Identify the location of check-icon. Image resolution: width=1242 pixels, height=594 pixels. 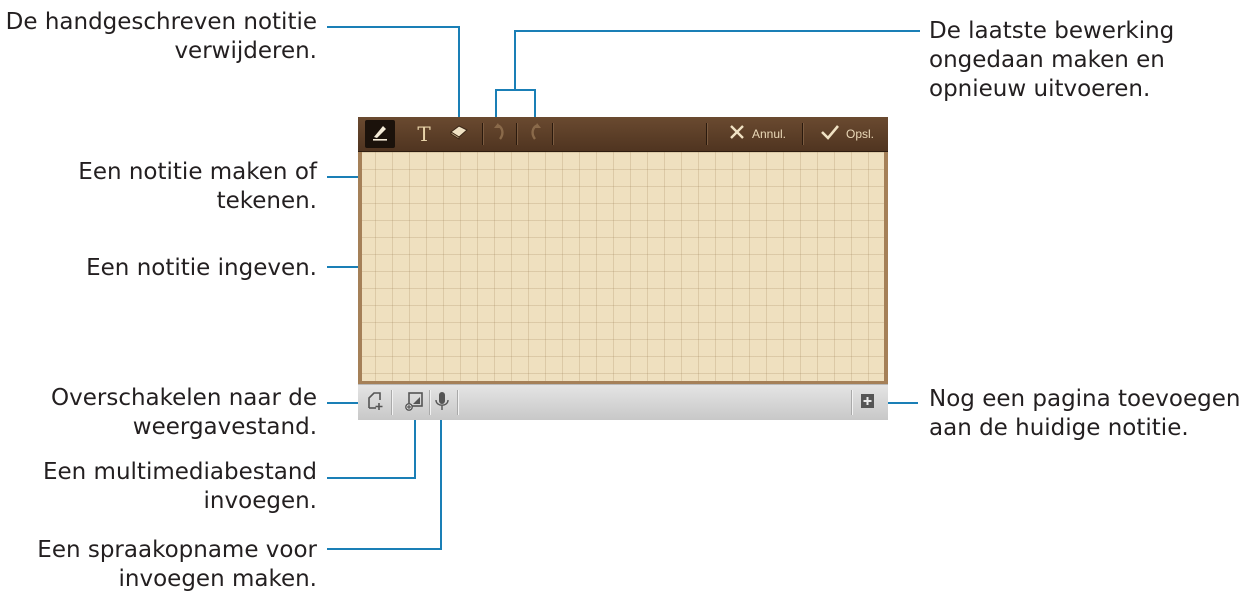
(830, 134).